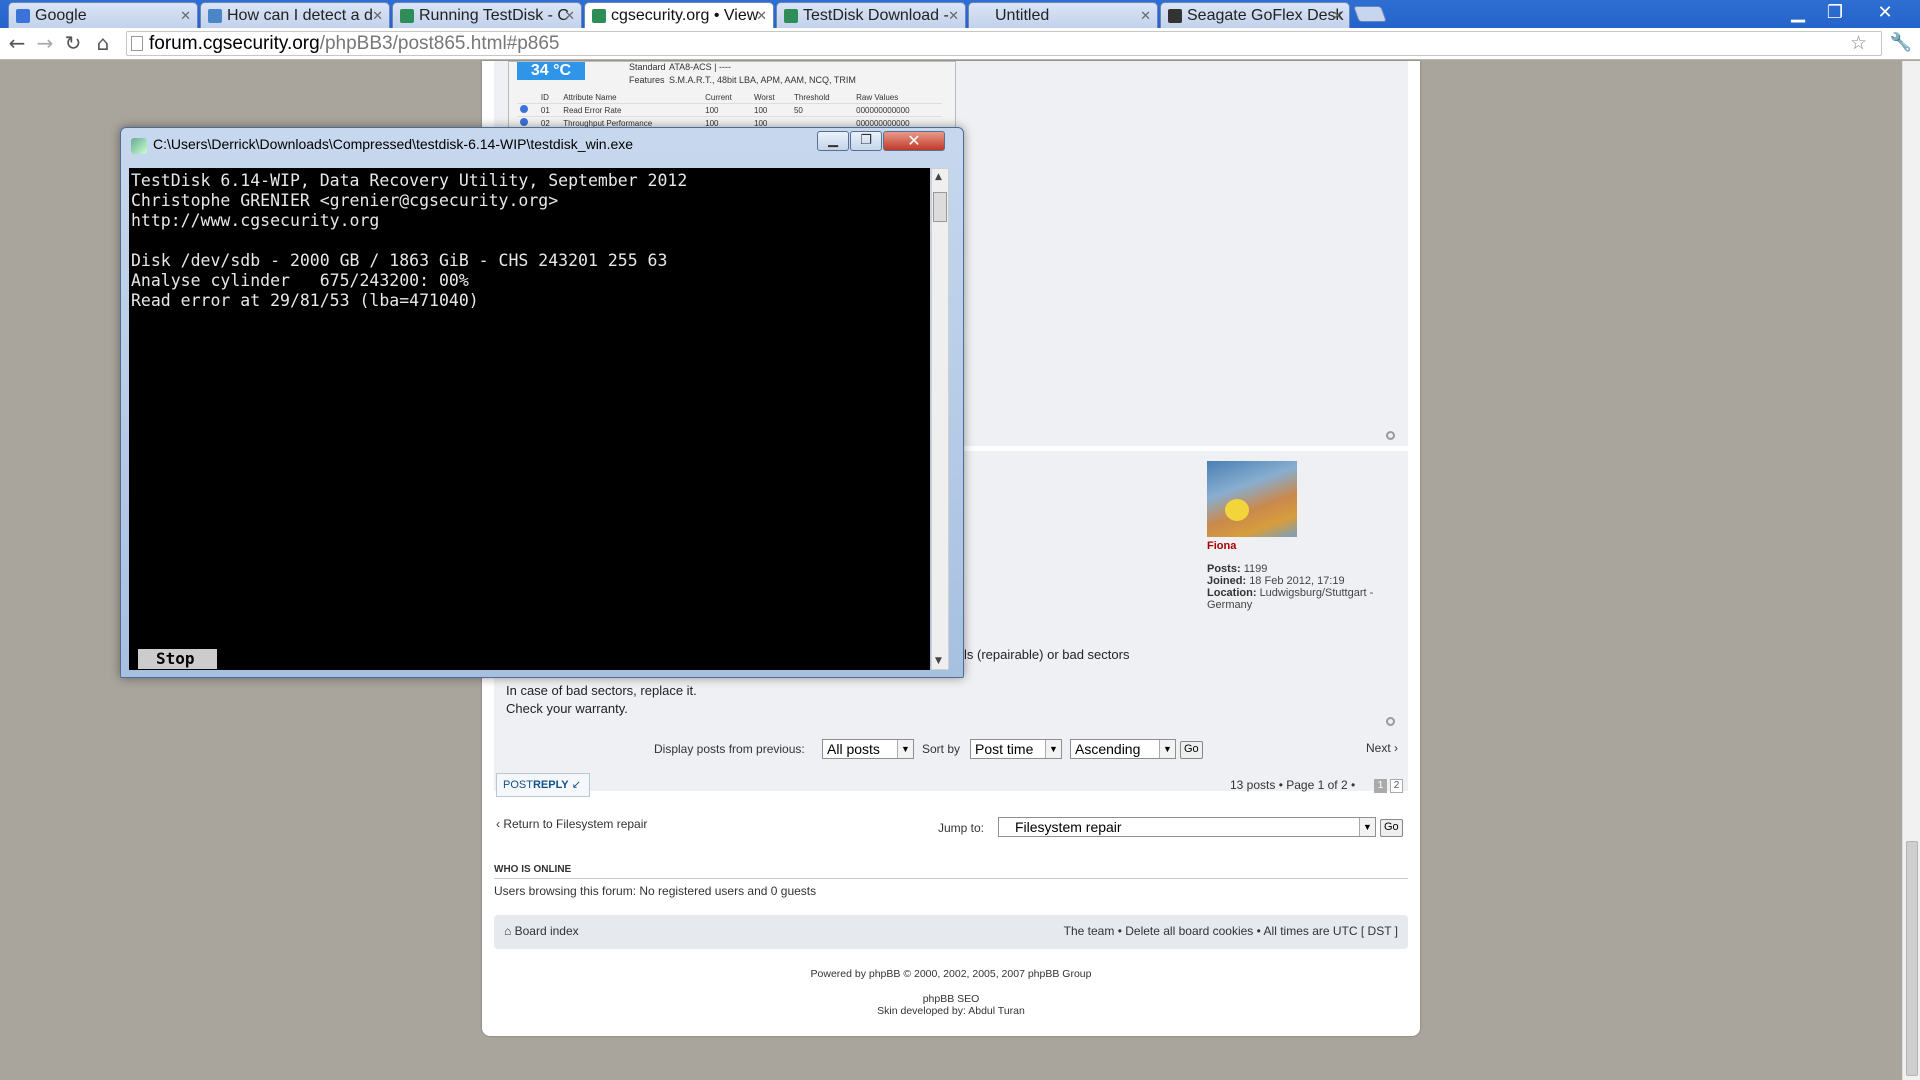  Describe the element at coordinates (1391, 828) in the screenshot. I see `jump-go-button: Go` at that location.